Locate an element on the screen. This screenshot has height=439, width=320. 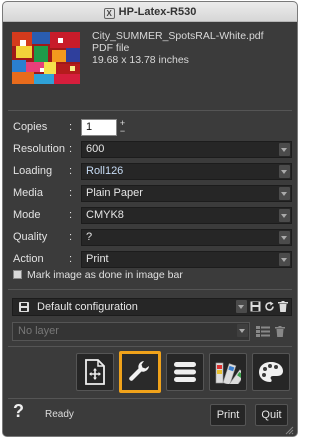
quality-value: ? is located at coordinates (89, 237).